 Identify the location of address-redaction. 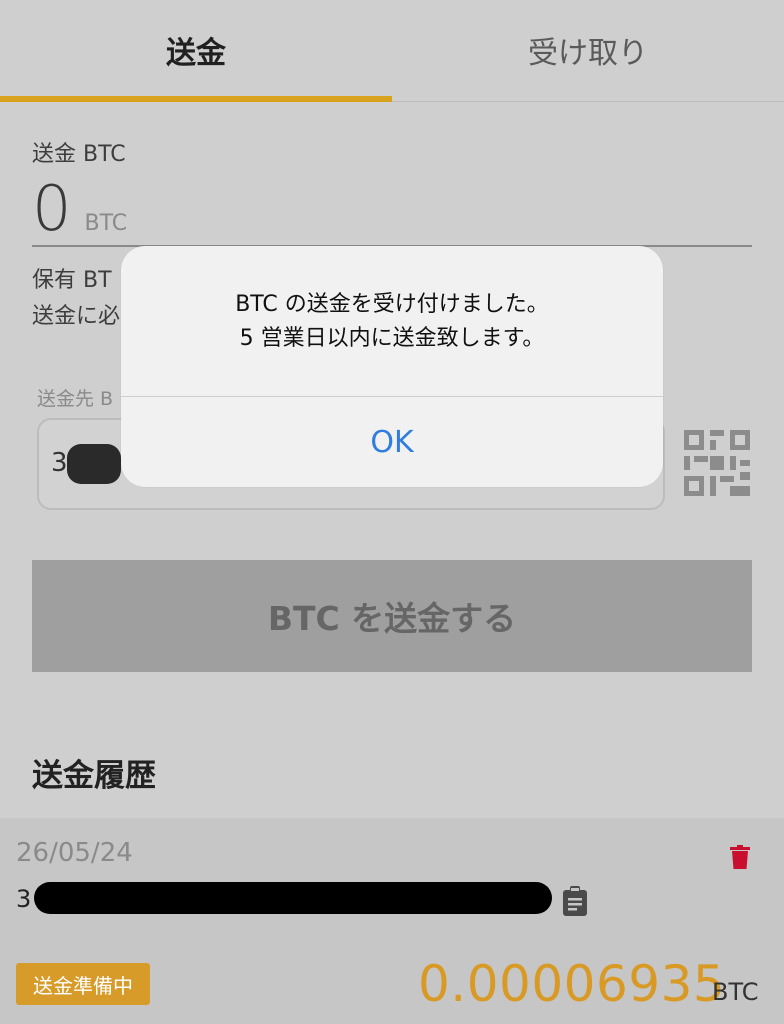
(293, 898).